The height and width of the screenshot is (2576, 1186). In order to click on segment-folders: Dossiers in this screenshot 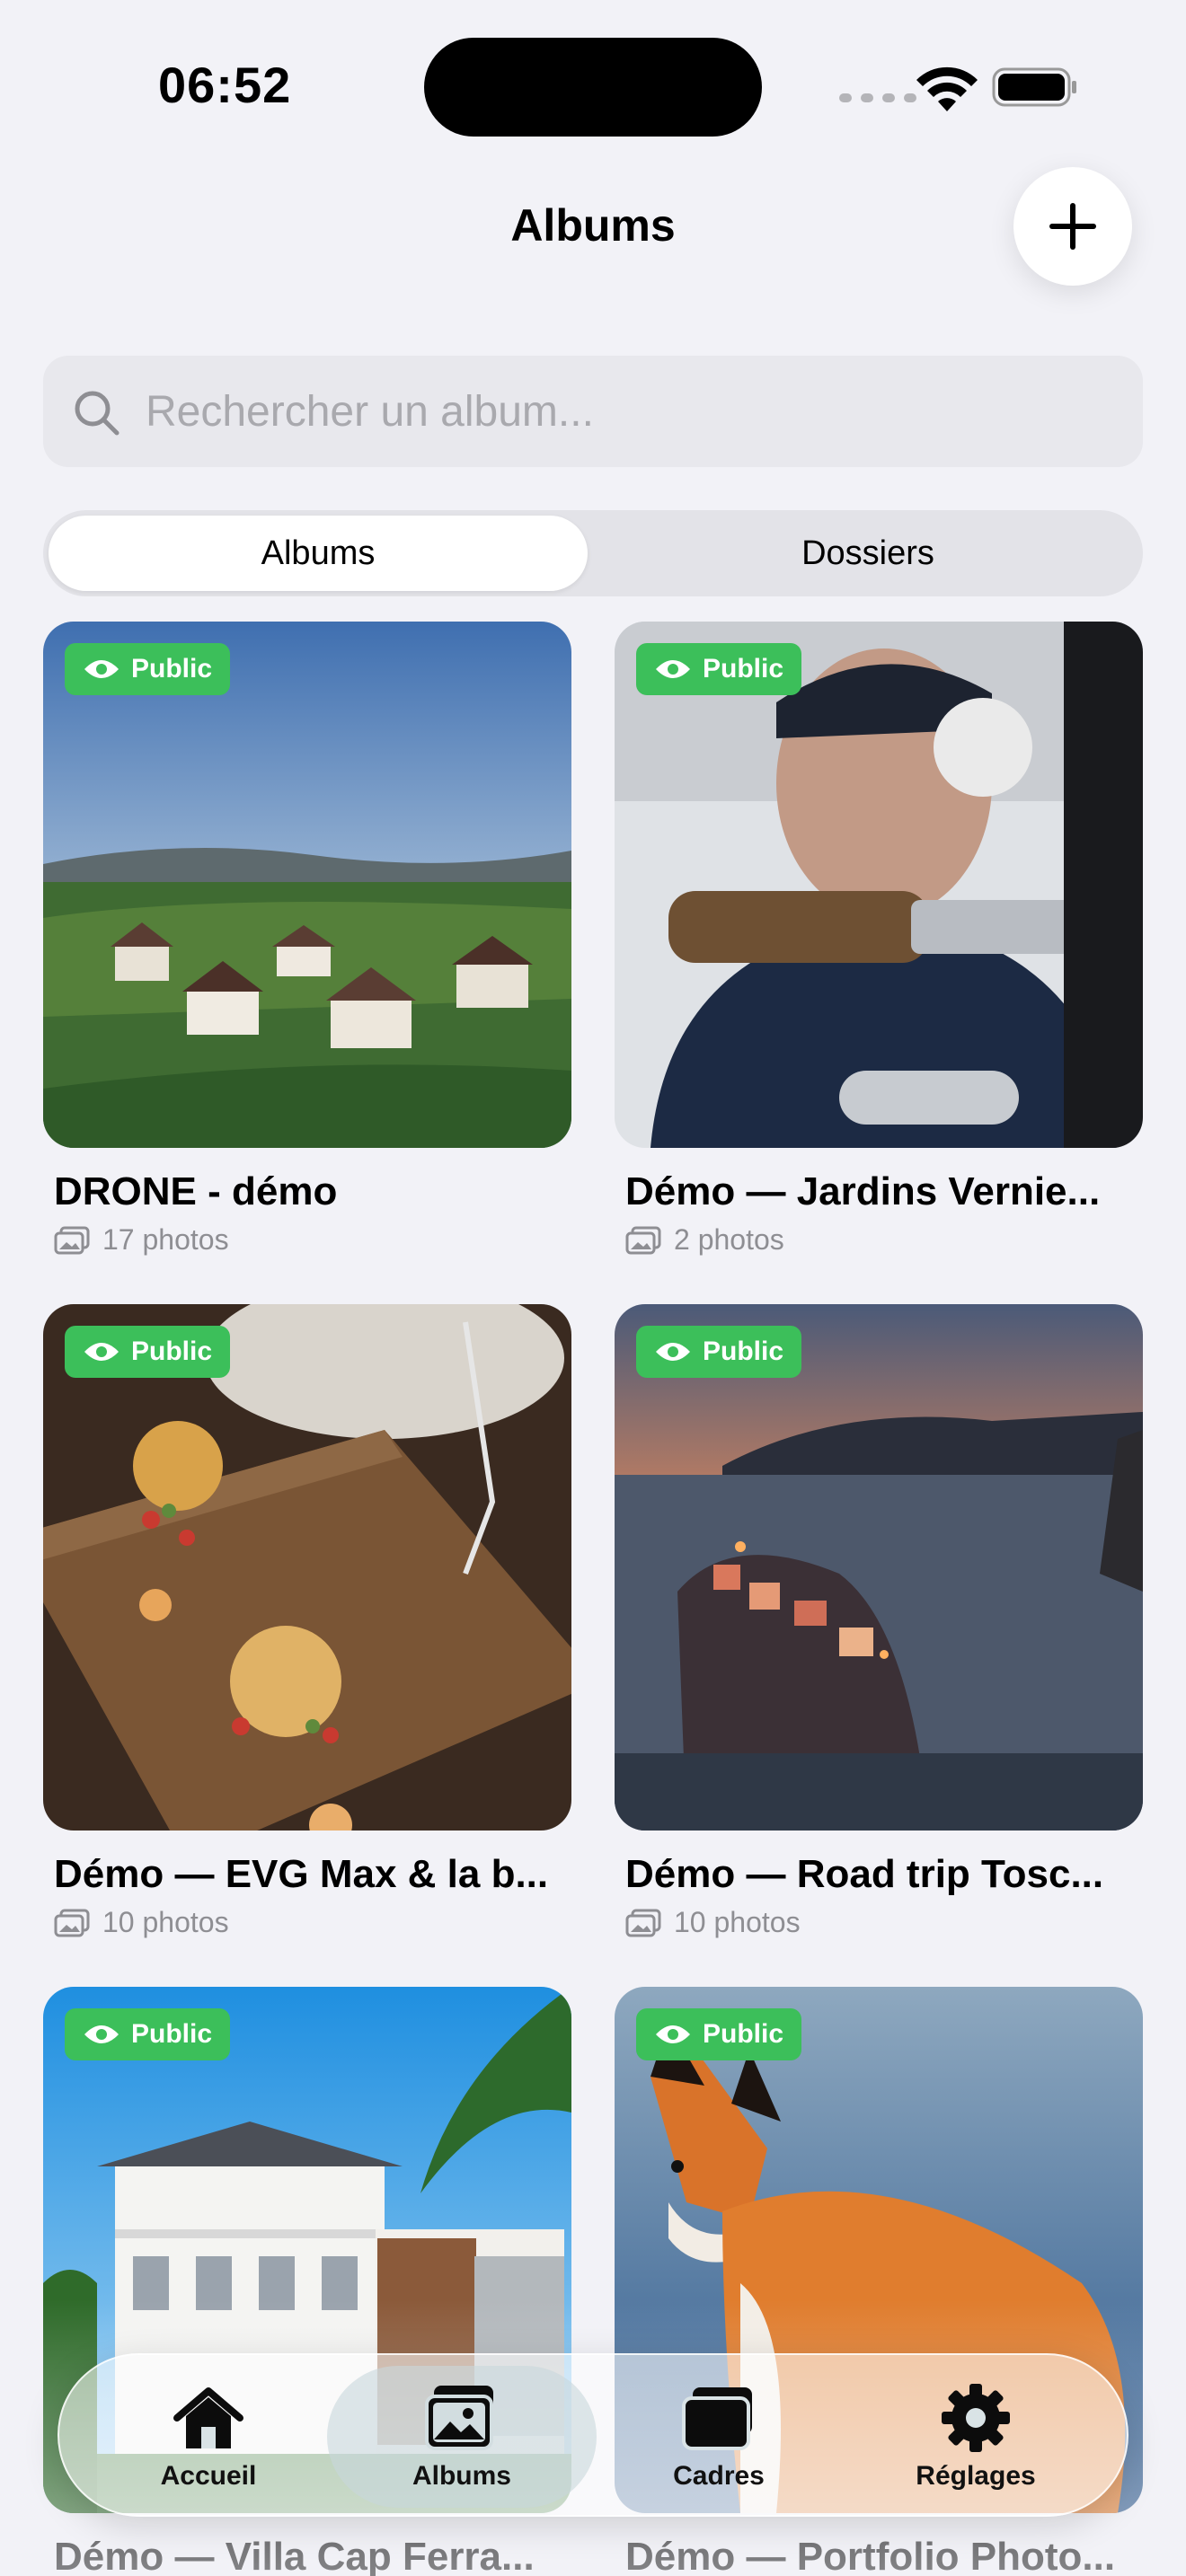, I will do `click(867, 553)`.